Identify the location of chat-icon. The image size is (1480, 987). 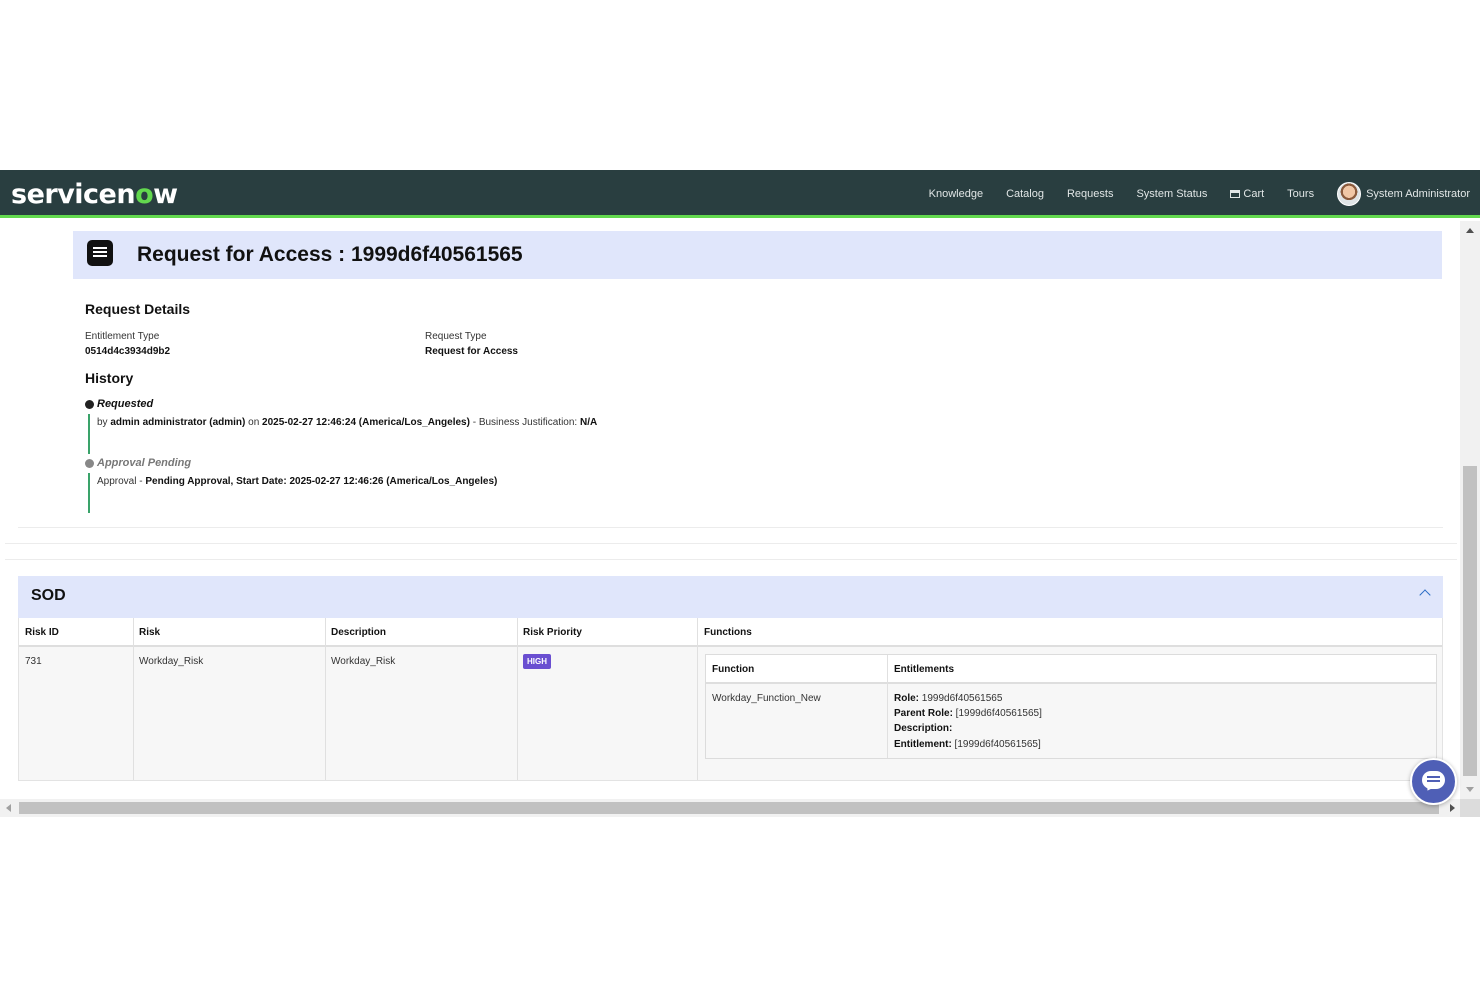
(1433, 780).